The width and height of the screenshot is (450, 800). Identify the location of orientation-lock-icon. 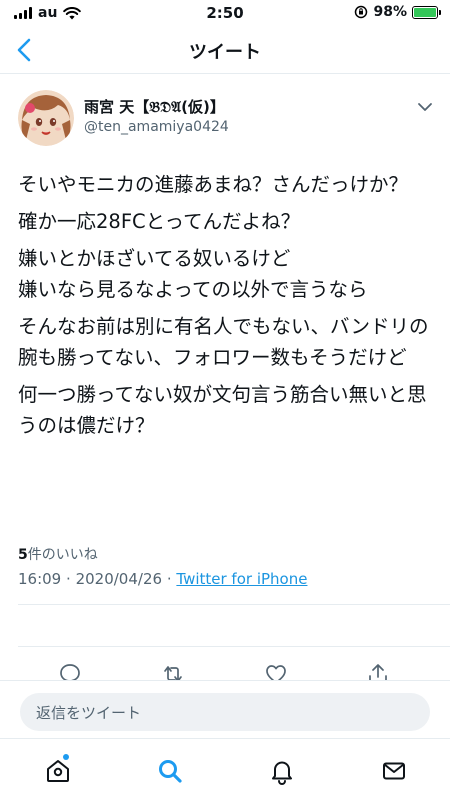
(361, 12).